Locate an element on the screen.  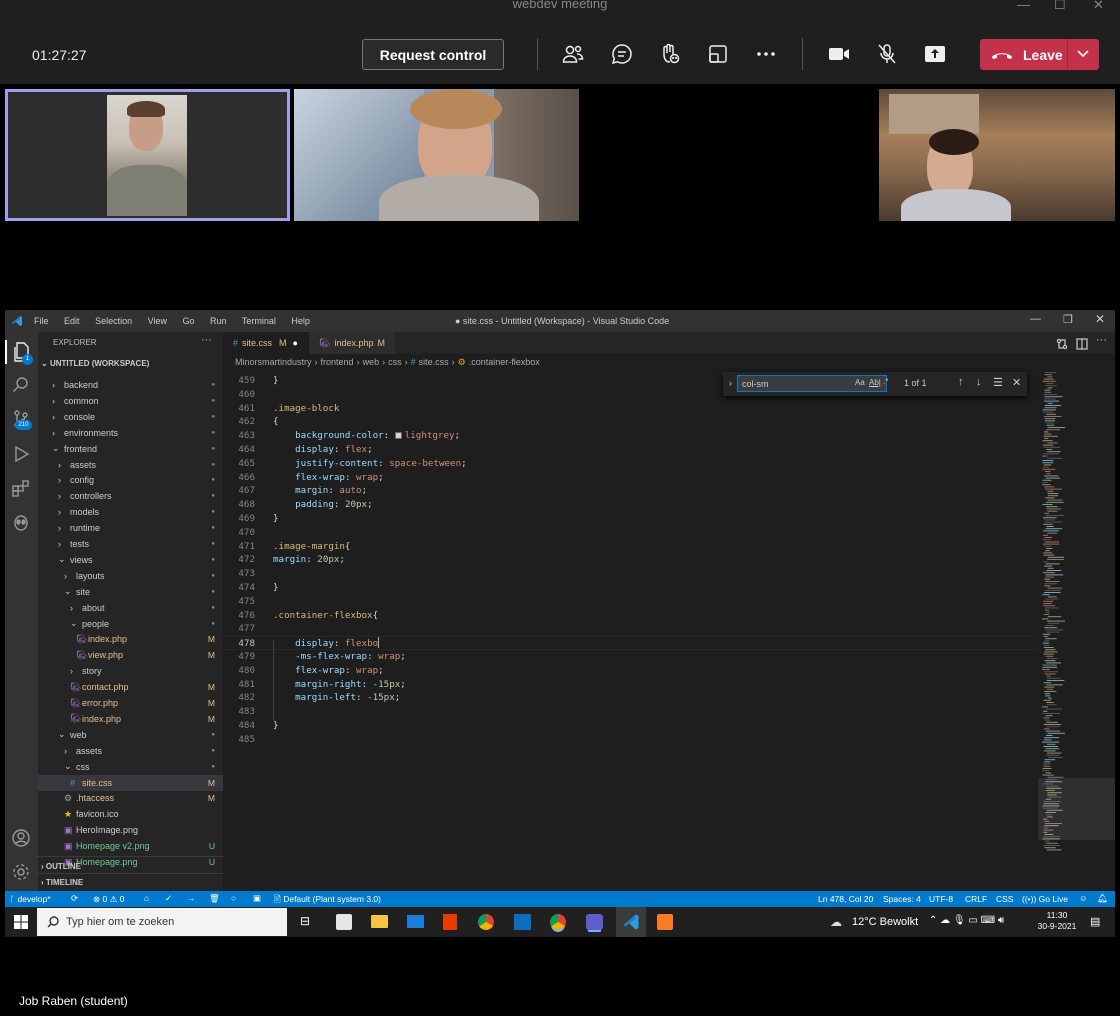
menu-item: Run is located at coordinates (218, 321).